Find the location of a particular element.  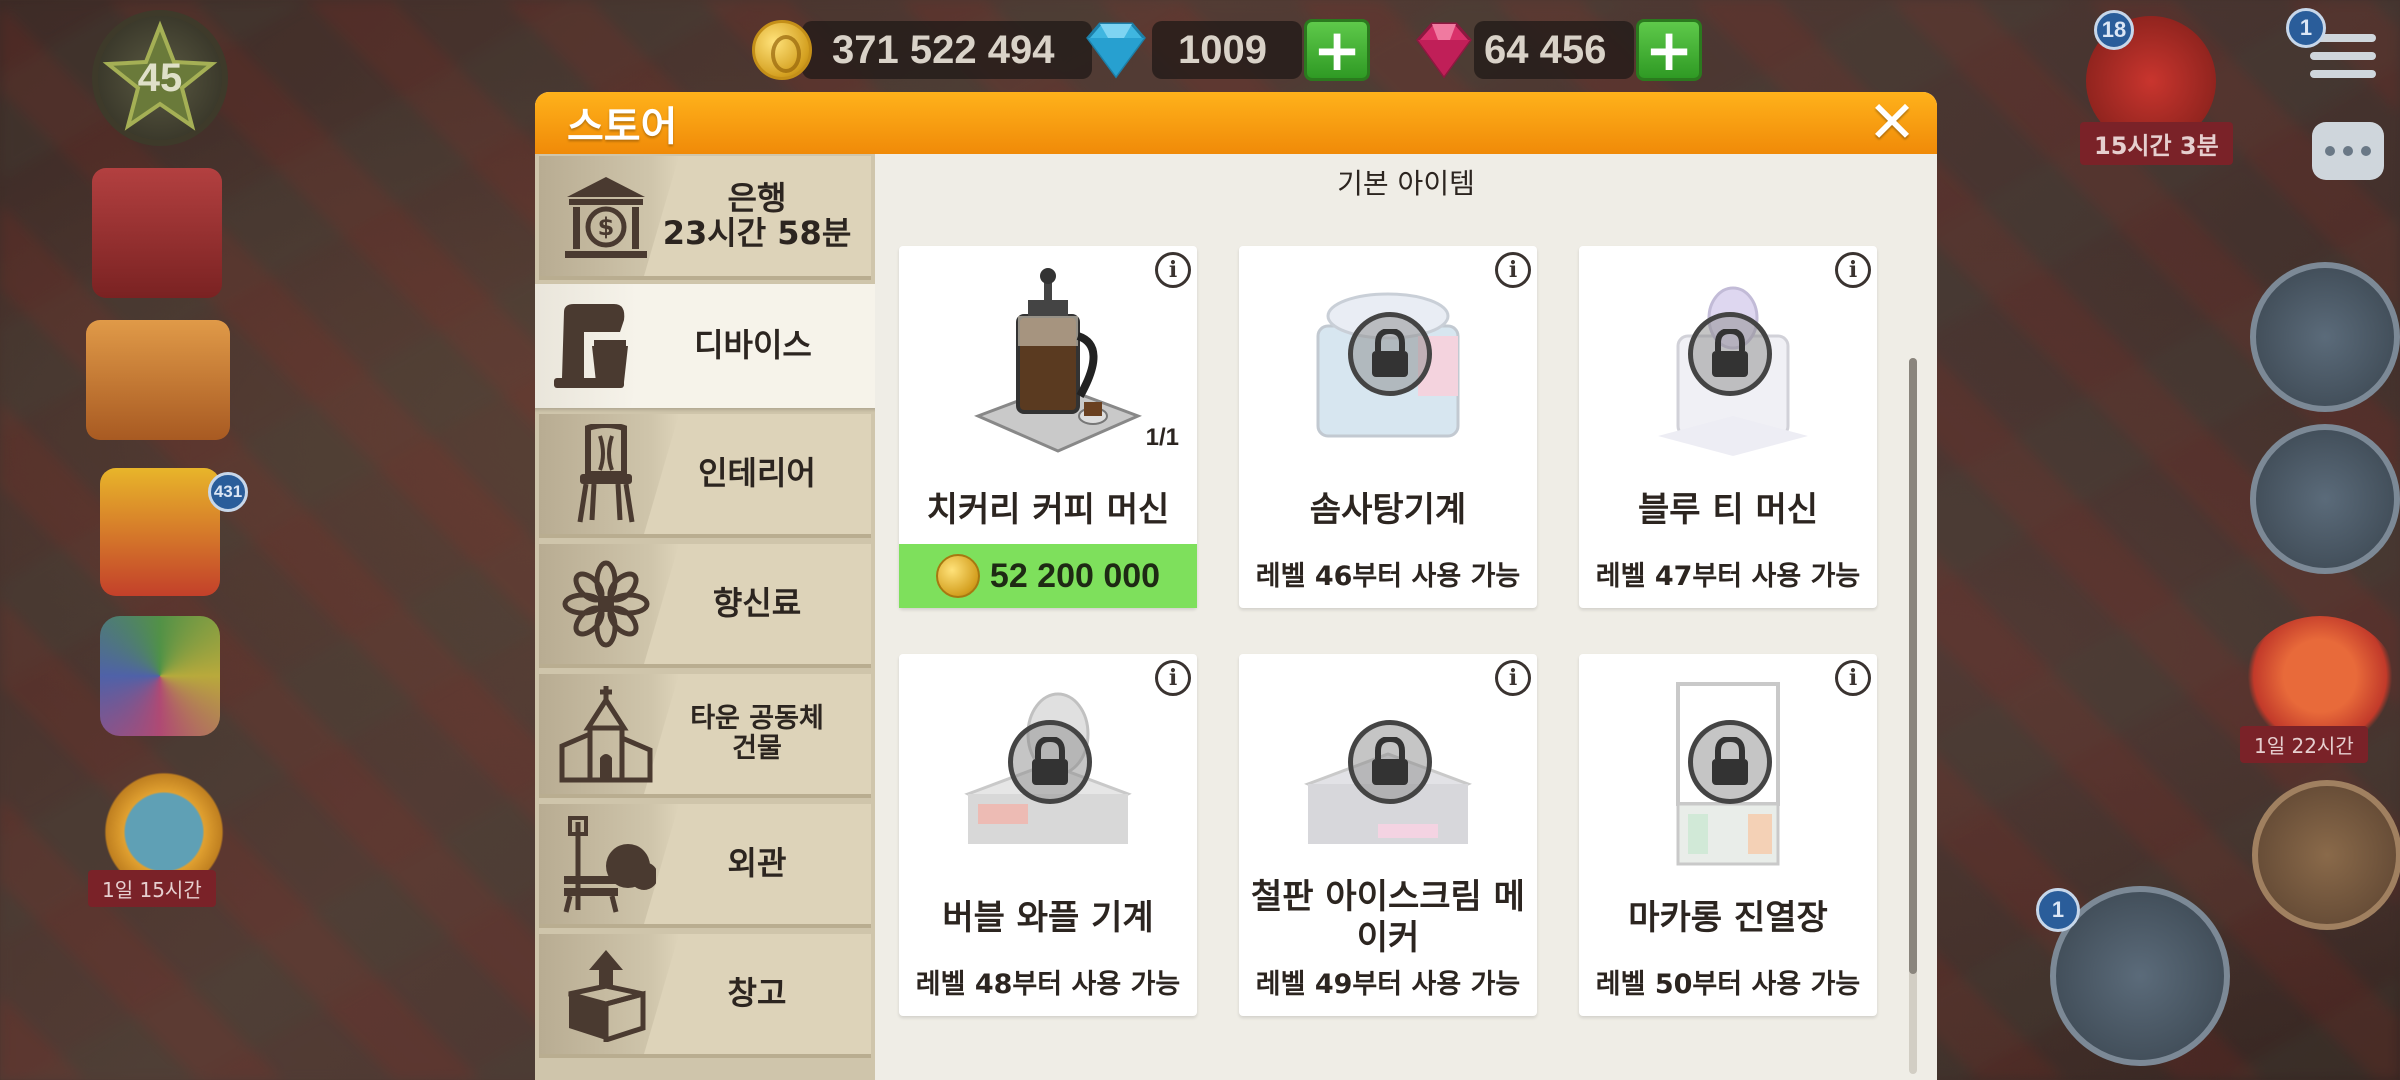

owned-count: 1/1 is located at coordinates (1162, 437).